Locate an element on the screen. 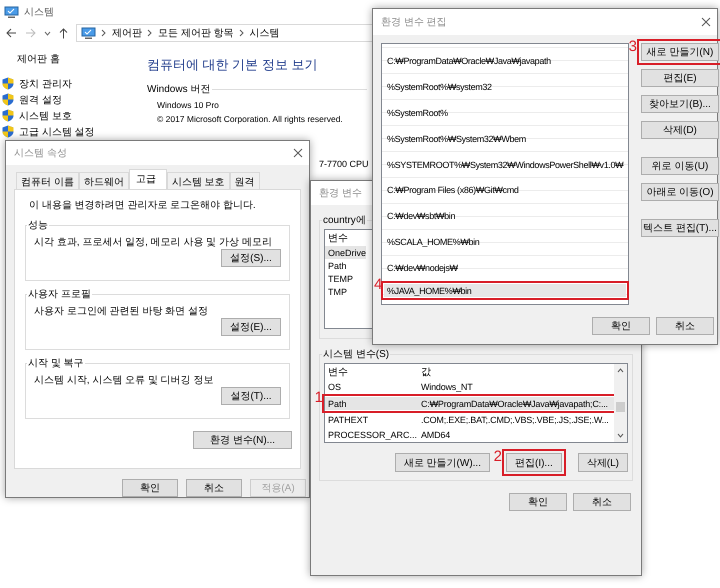 The height and width of the screenshot is (588, 720). sidebar-link: 장치 관리자 is located at coordinates (45, 83).